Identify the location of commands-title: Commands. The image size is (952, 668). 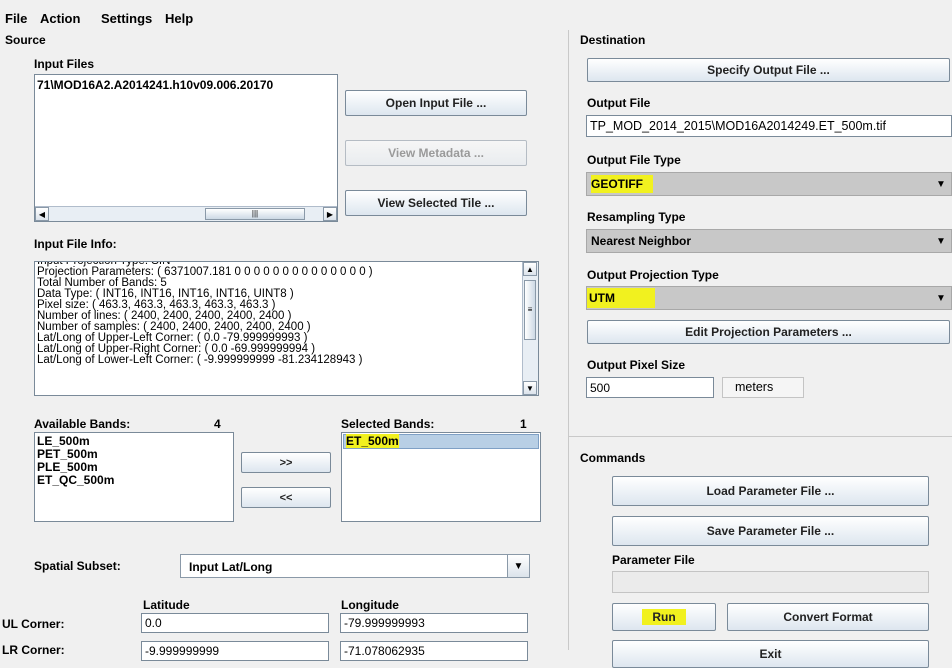
(613, 458).